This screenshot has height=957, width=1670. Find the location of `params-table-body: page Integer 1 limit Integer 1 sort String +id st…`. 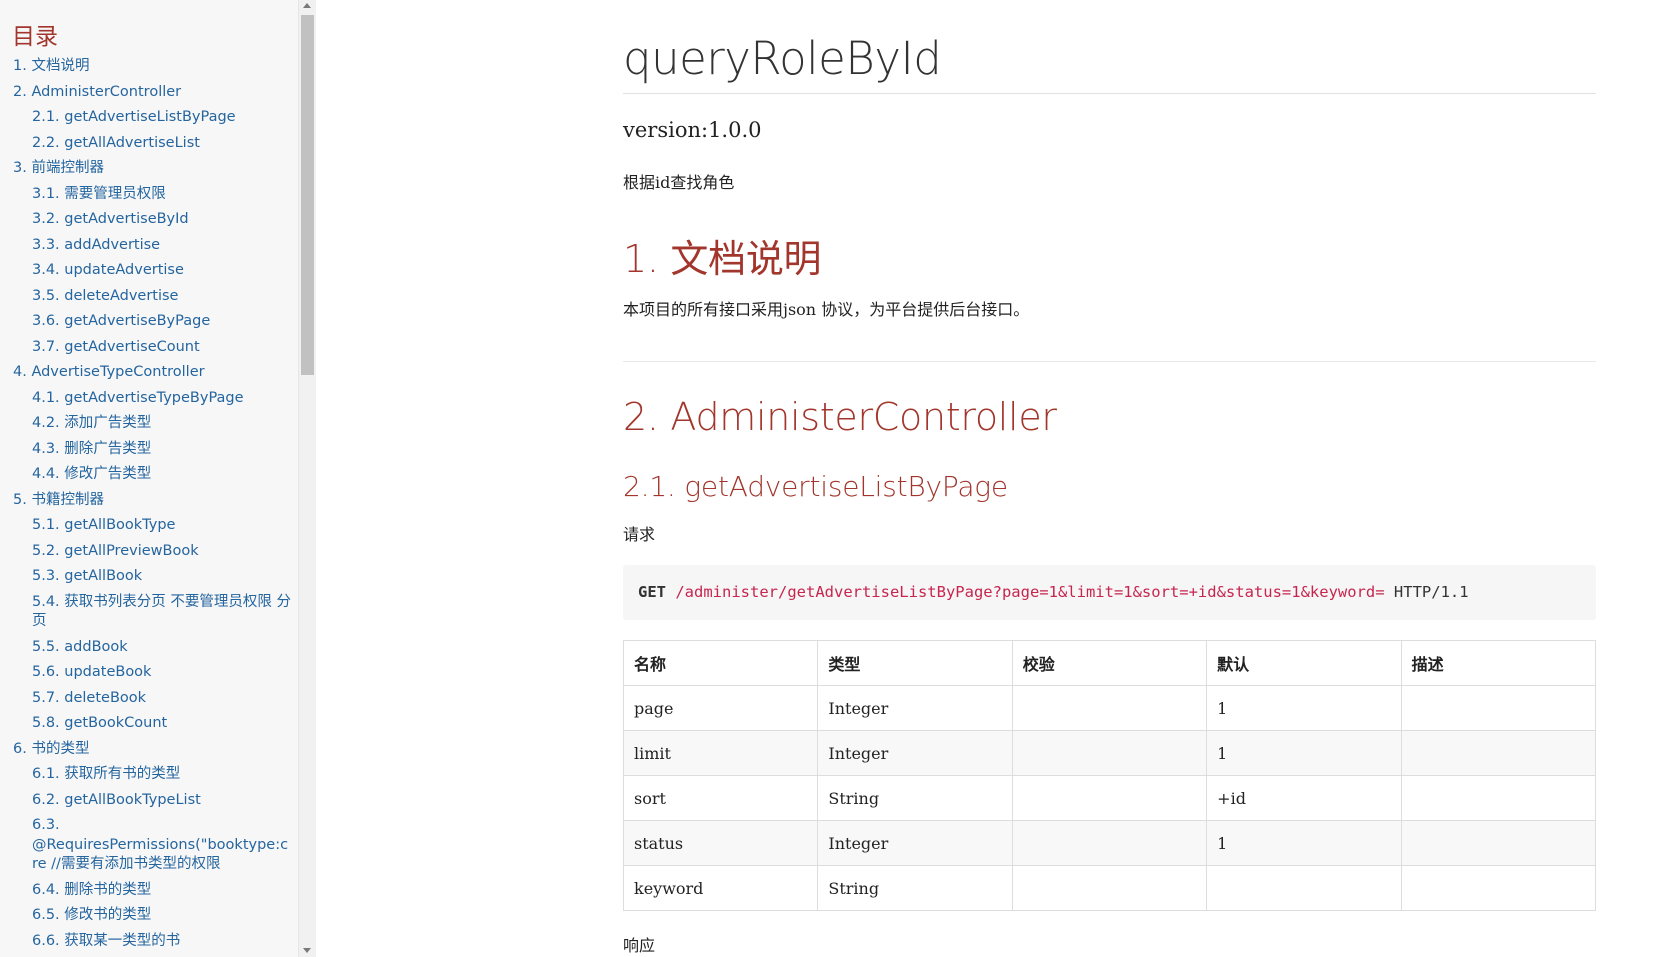

params-table-body: page Integer 1 limit Integer 1 sort String +id st… is located at coordinates (1109, 798).